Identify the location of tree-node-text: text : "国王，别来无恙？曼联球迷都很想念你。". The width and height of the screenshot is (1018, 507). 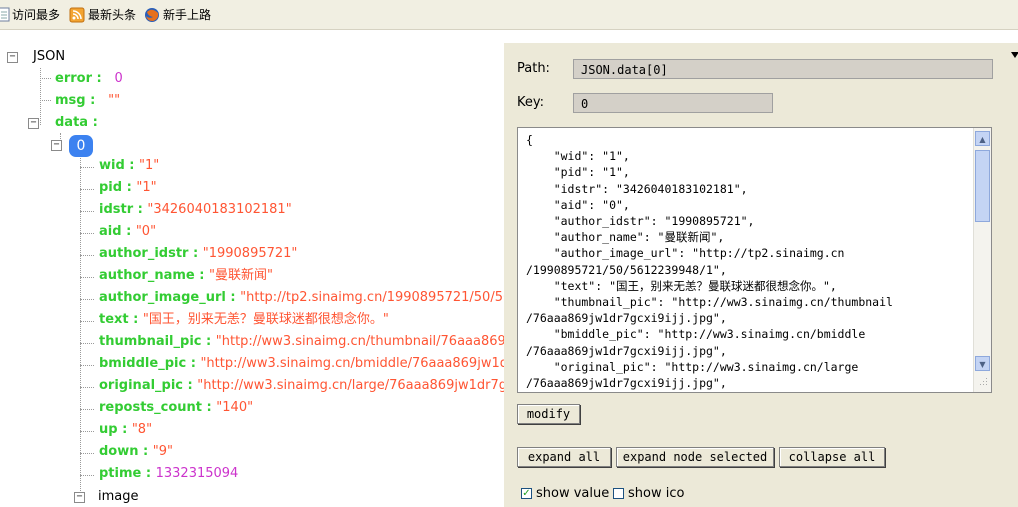
(244, 320).